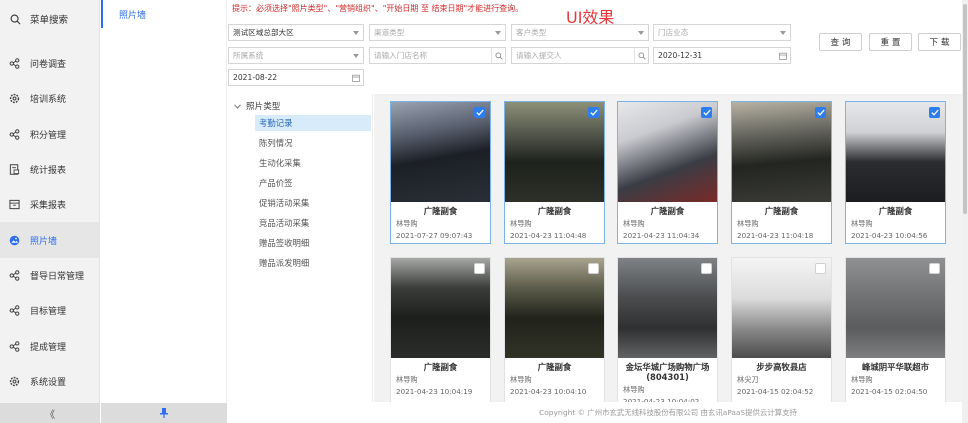 This screenshot has width=968, height=423. I want to click on photo-card: 金坛华城广场购物广场(804301) 林导购 2021-04-23 10:04:02, so click(667, 329).